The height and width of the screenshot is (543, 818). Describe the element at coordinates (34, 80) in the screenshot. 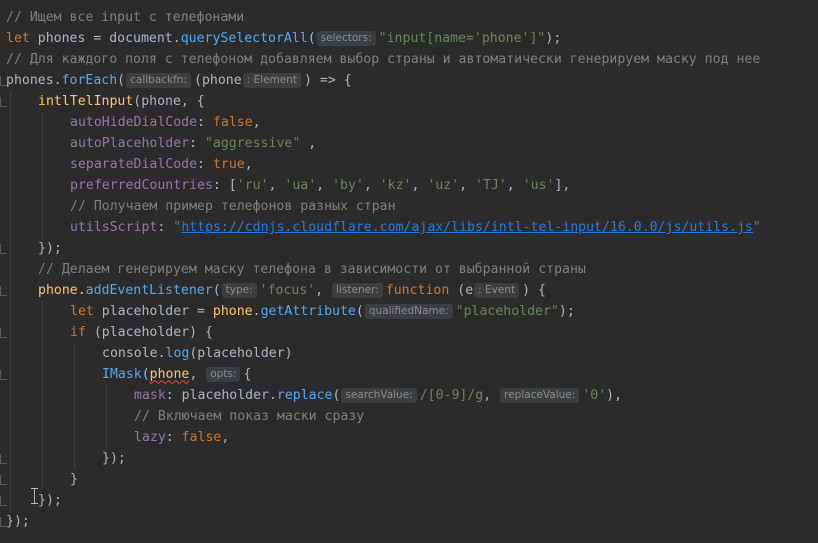

I see `code-token: phones.` at that location.